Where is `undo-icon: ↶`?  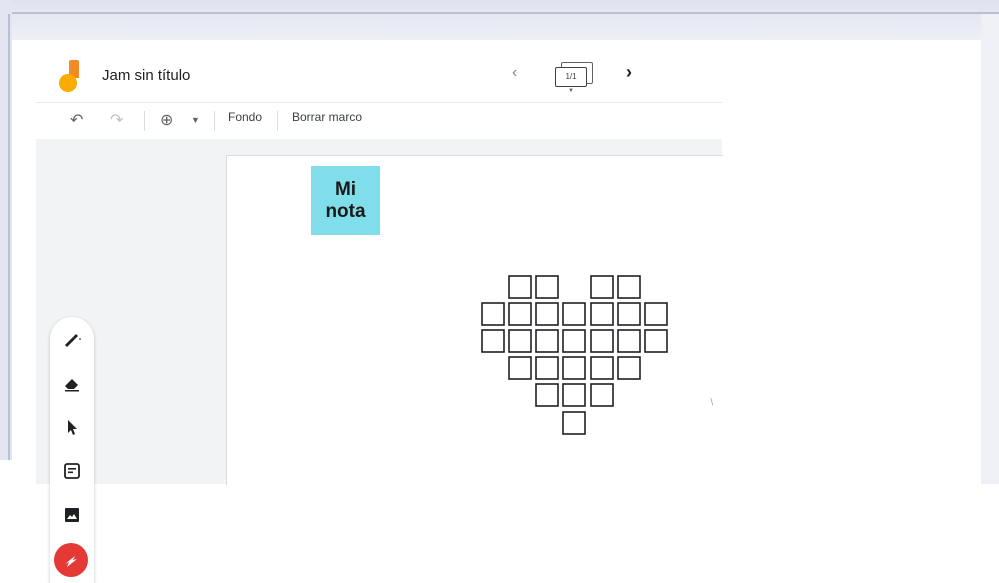
undo-icon: ↶ is located at coordinates (76, 120).